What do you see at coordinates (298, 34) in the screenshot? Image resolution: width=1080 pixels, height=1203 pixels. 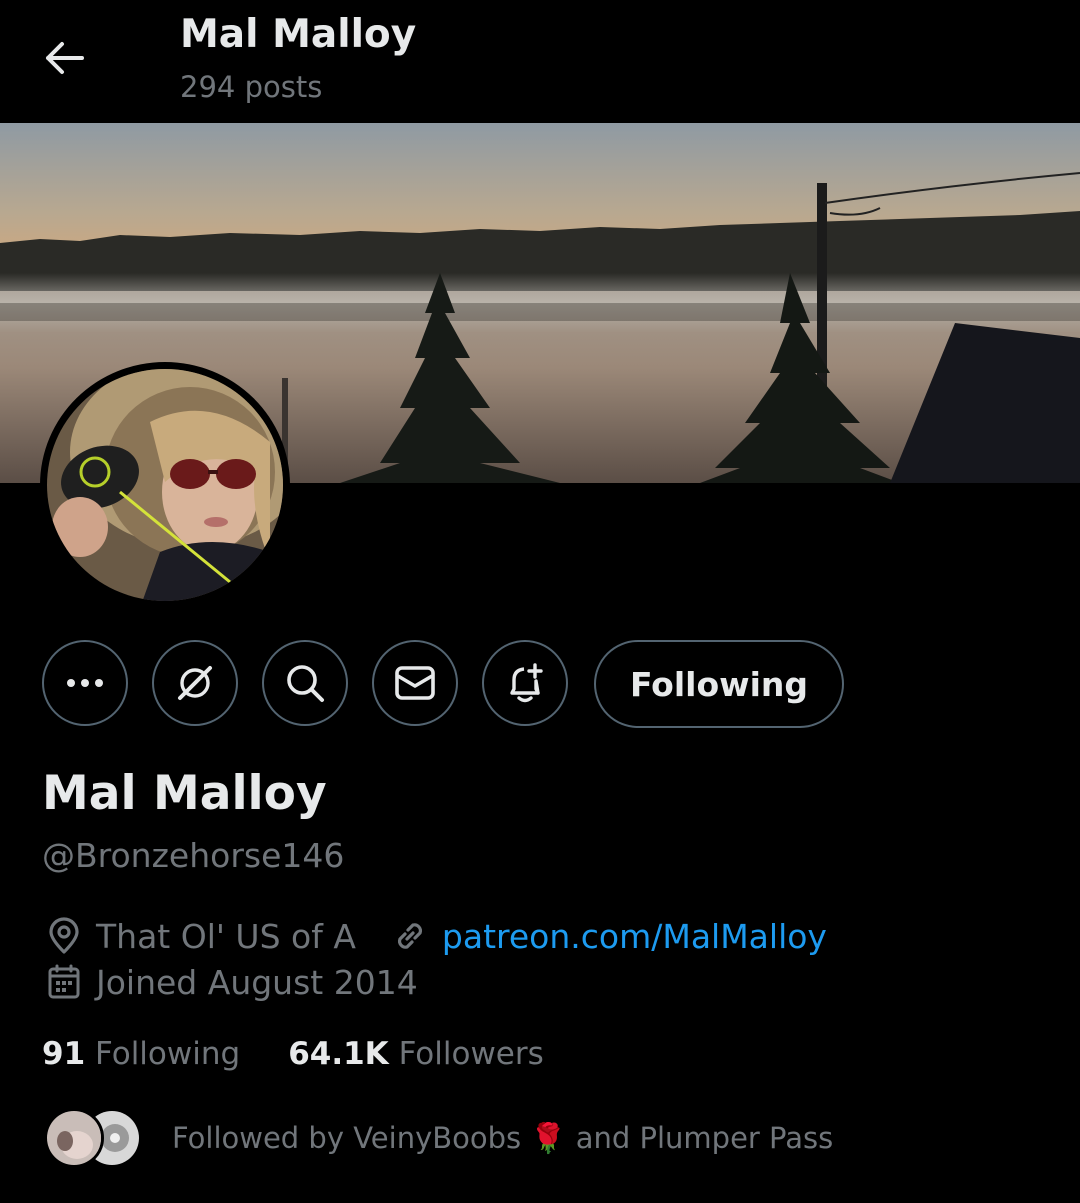 I see `header-title: Mal Malloy` at bounding box center [298, 34].